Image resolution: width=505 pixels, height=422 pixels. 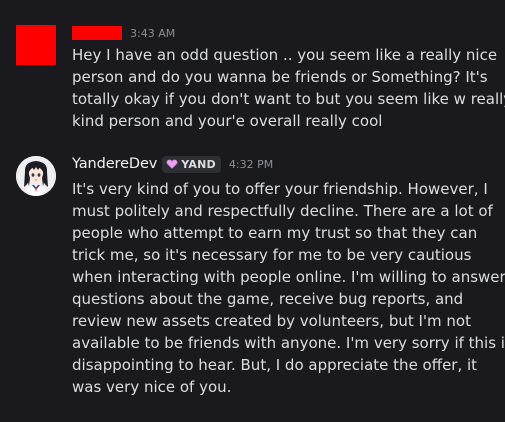 What do you see at coordinates (251, 164) in the screenshot?
I see `timestamp: 4:32 PM` at bounding box center [251, 164].